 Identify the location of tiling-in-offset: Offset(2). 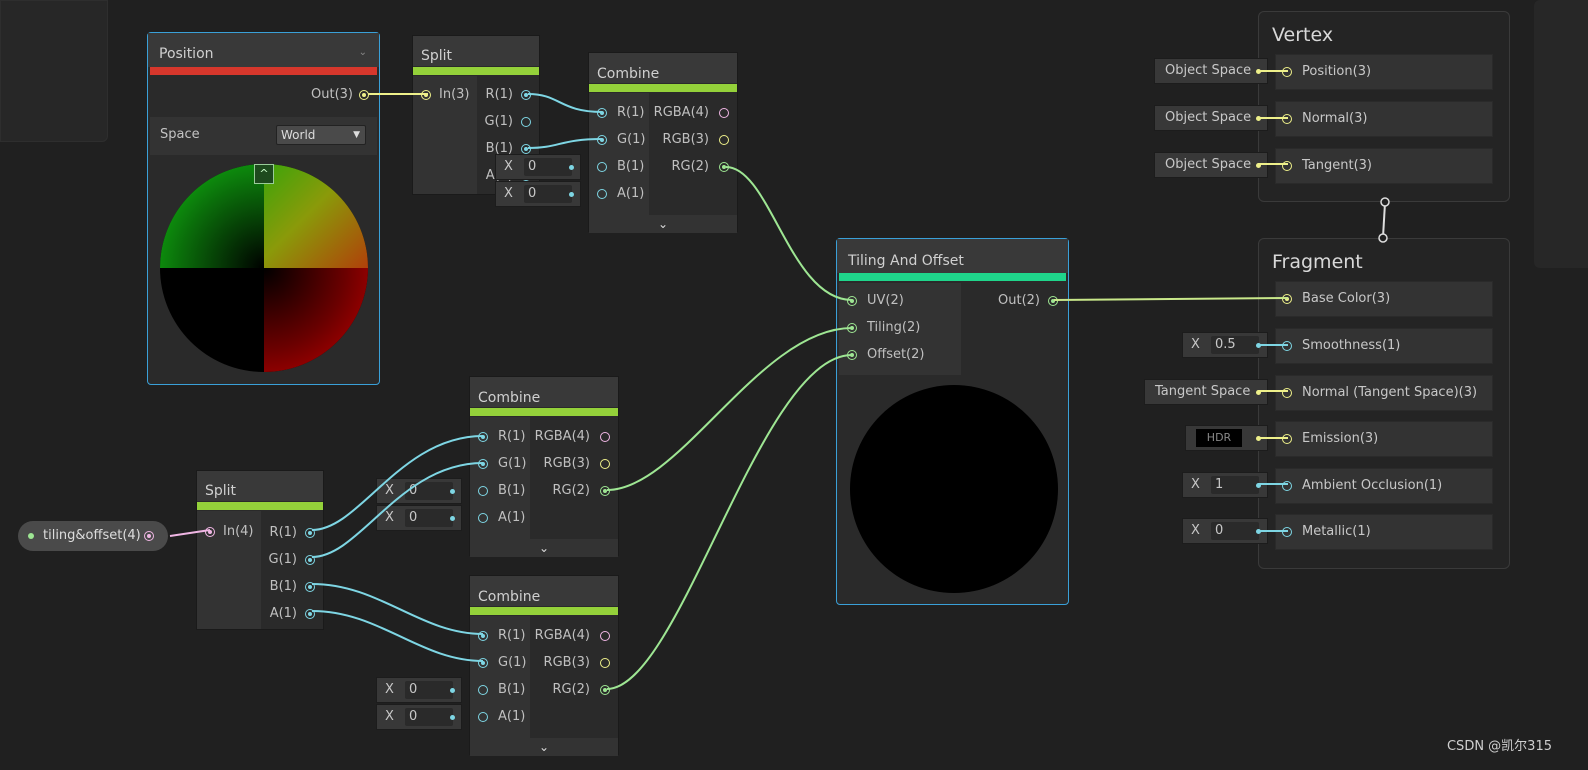
(885, 355).